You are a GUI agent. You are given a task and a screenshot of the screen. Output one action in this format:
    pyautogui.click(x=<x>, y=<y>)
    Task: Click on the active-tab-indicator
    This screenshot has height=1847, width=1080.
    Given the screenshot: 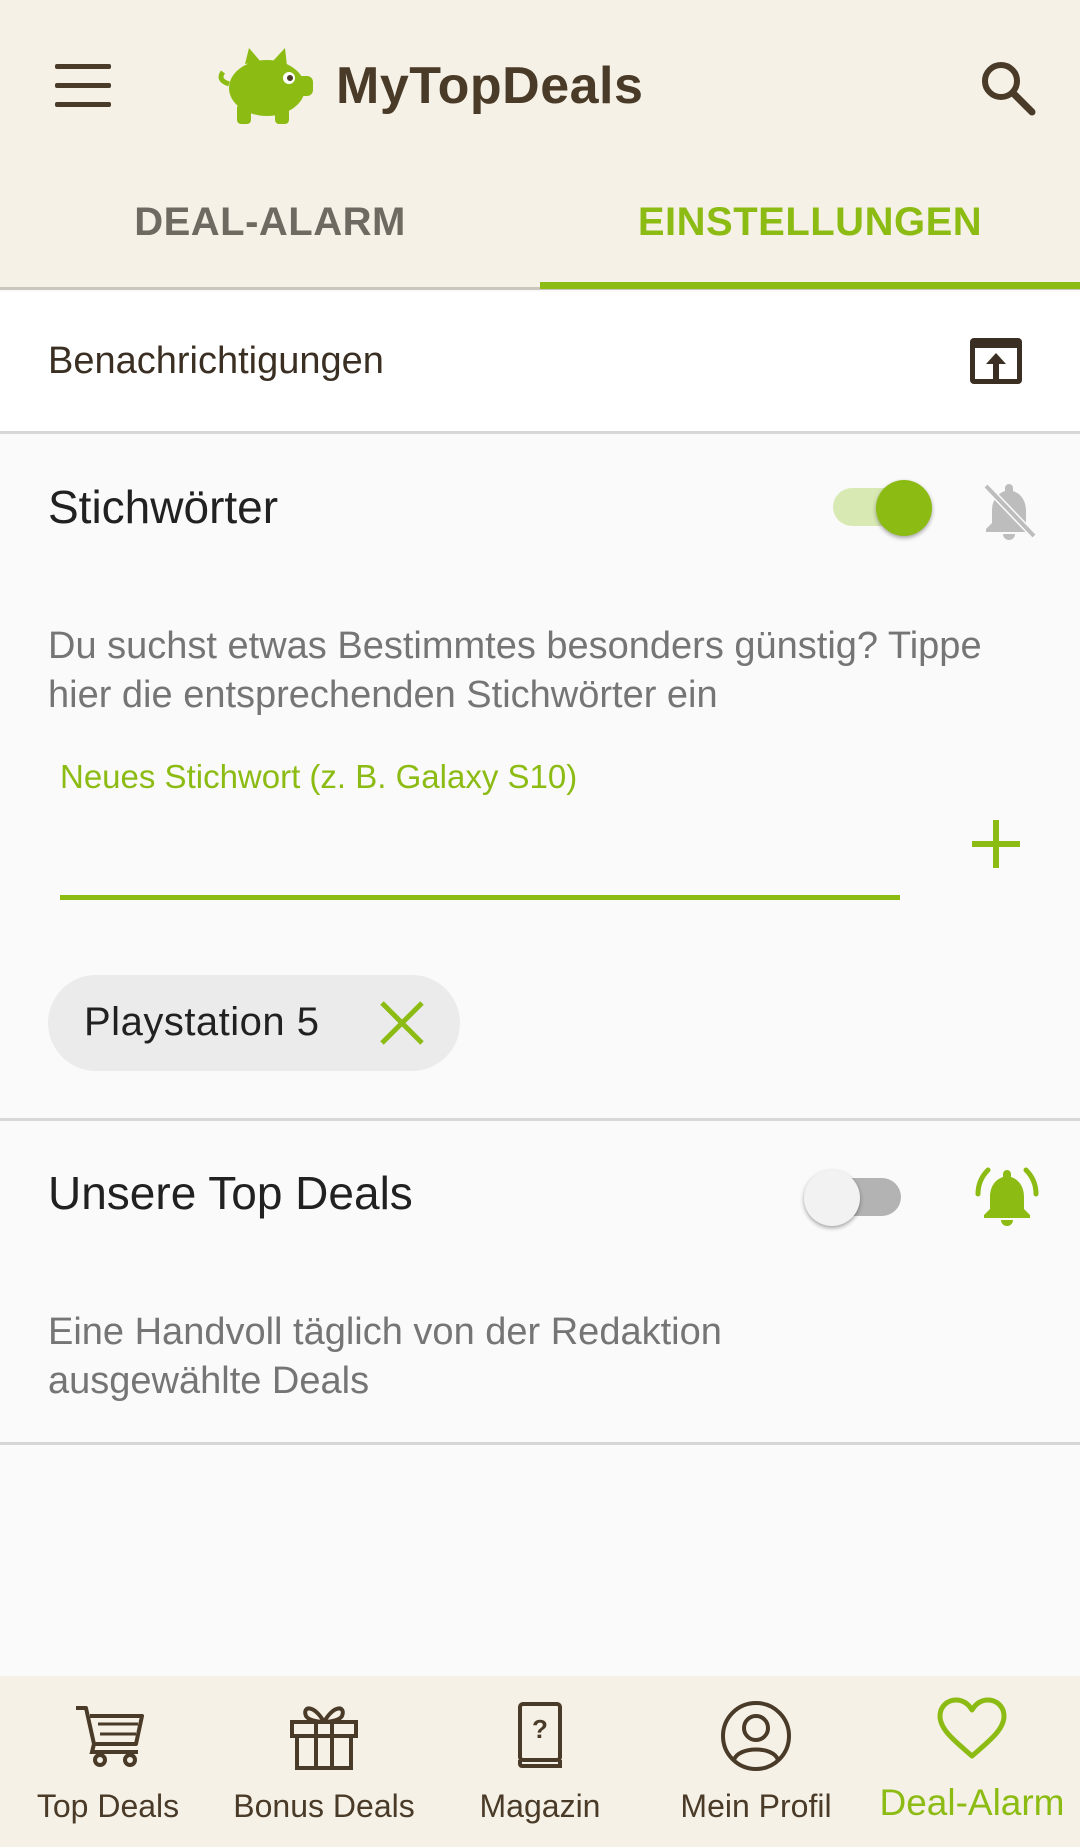 What is the action you would take?
    pyautogui.click(x=810, y=285)
    